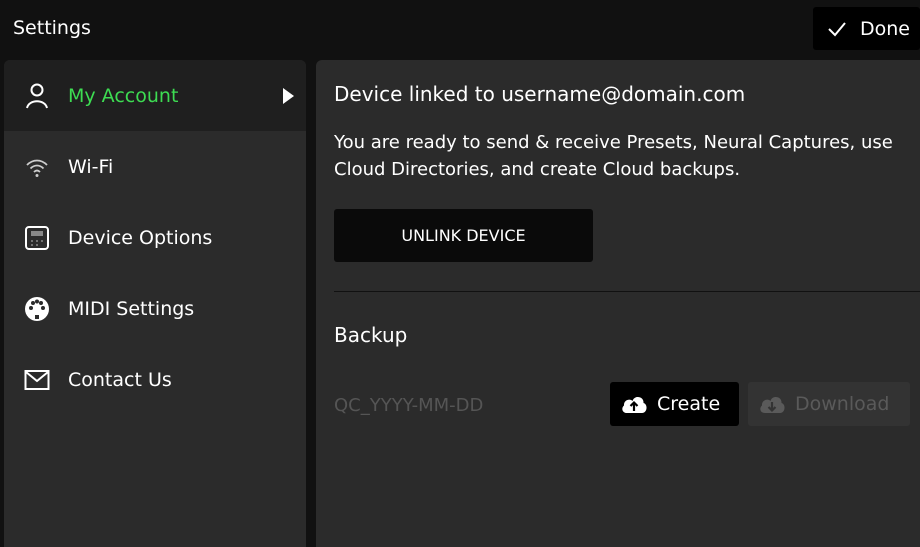 This screenshot has height=547, width=920. I want to click on done-label: Done, so click(885, 28).